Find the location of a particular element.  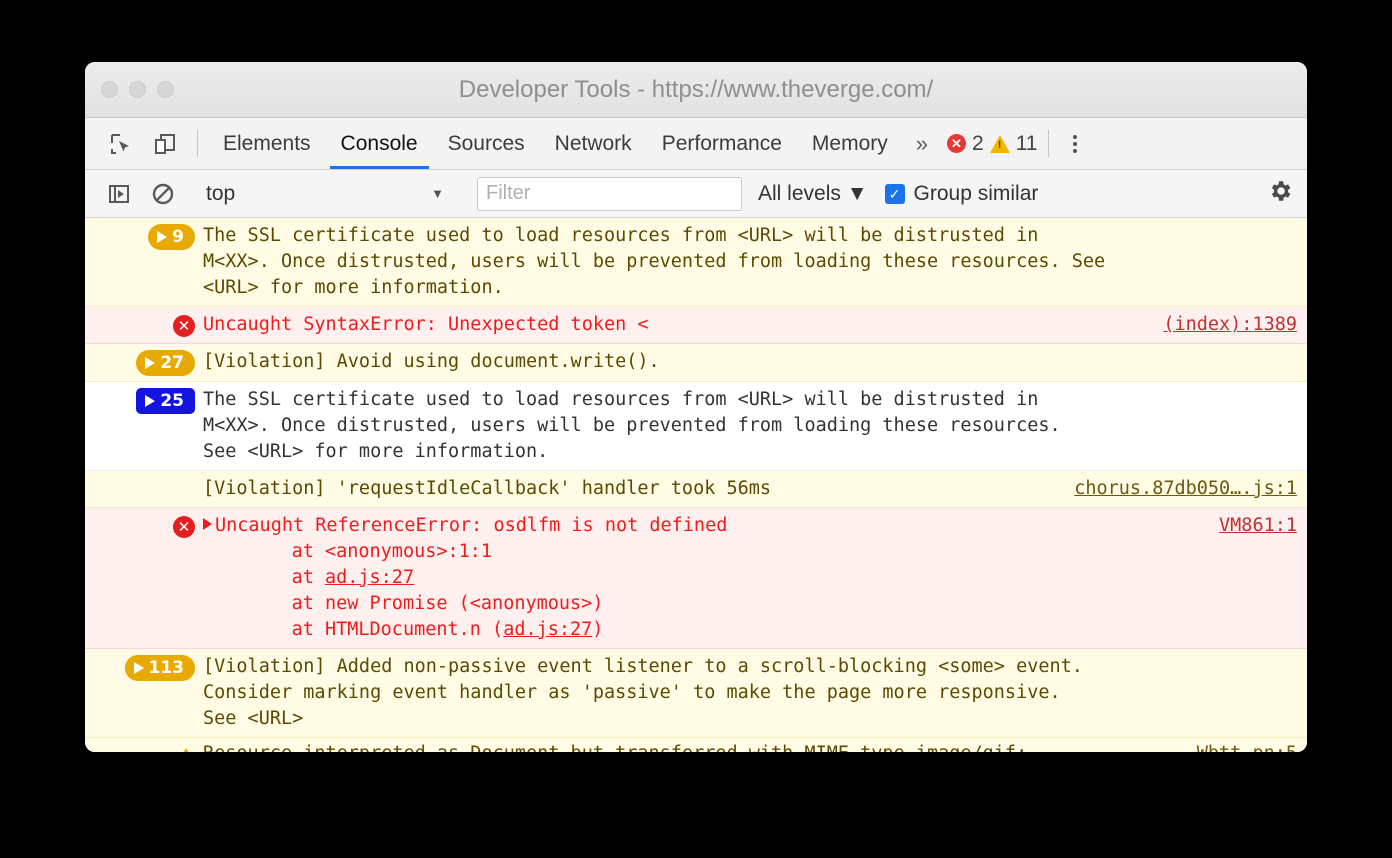

message-gutter: 27 is located at coordinates (144, 362).